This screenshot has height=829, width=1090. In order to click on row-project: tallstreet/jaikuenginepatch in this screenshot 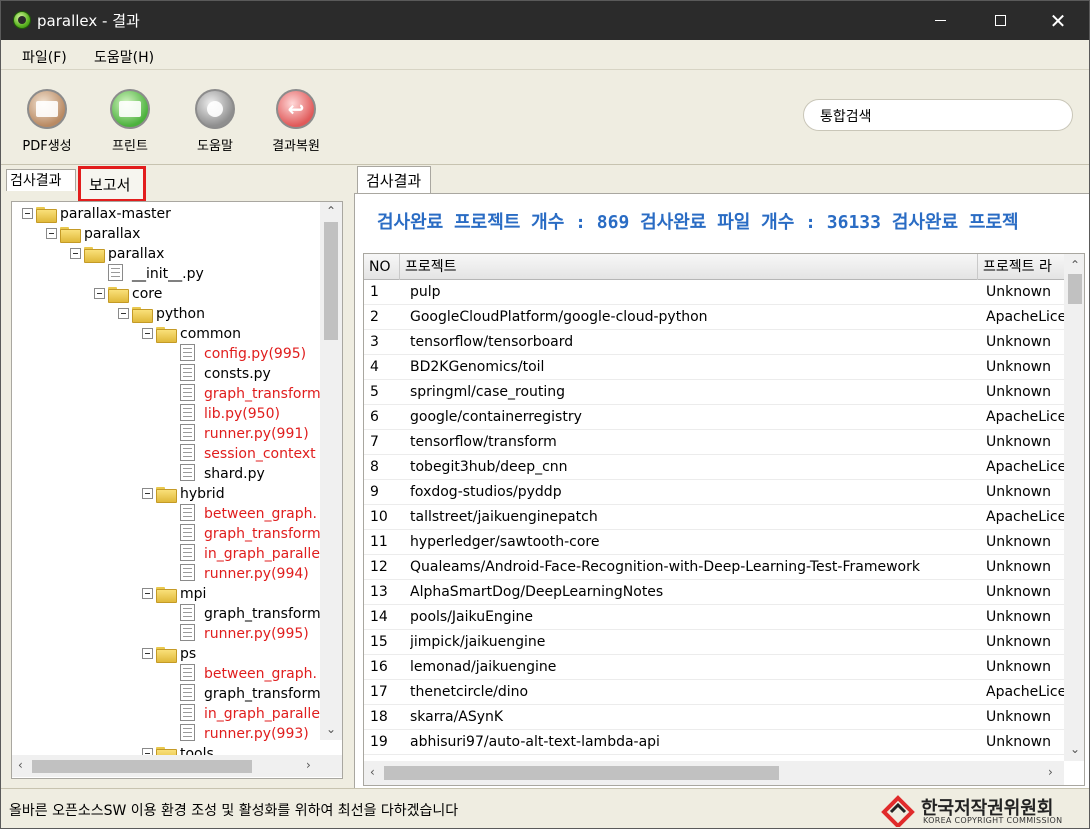, I will do `click(504, 517)`.